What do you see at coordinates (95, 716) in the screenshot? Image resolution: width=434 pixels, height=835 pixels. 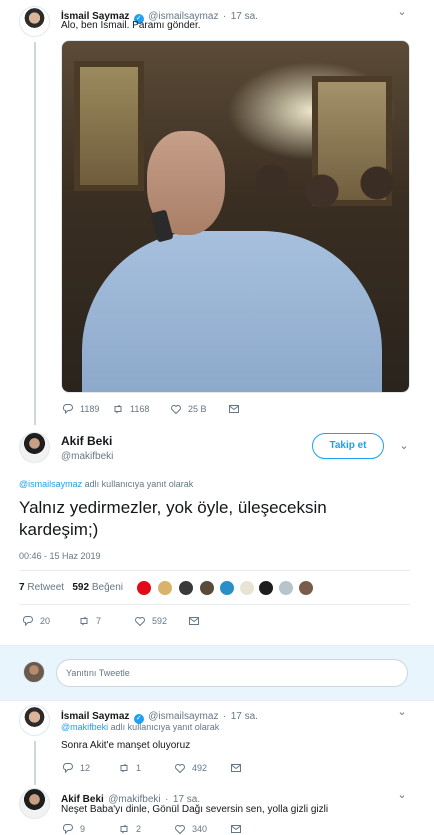 I see `author-name: İsmail Saymaz` at bounding box center [95, 716].